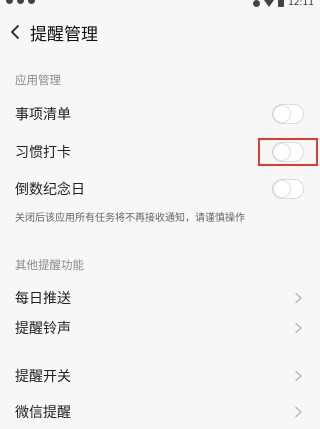 The height and width of the screenshot is (429, 320). What do you see at coordinates (43, 329) in the screenshot?
I see `row-label: 提醒铃声` at bounding box center [43, 329].